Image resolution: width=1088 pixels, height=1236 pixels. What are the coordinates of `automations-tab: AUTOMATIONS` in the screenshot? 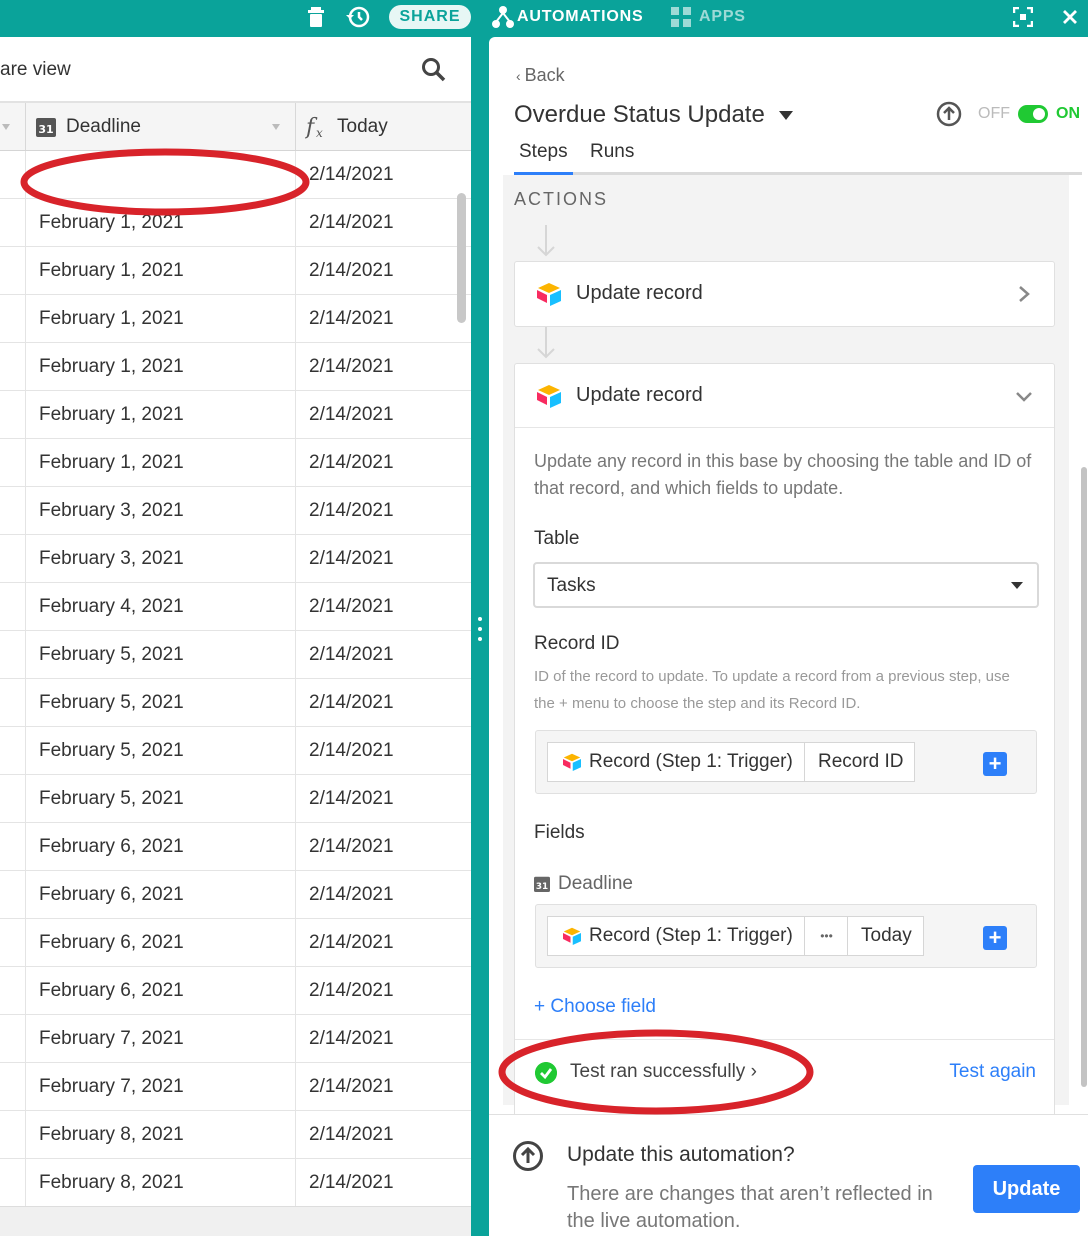 It's located at (567, 17).